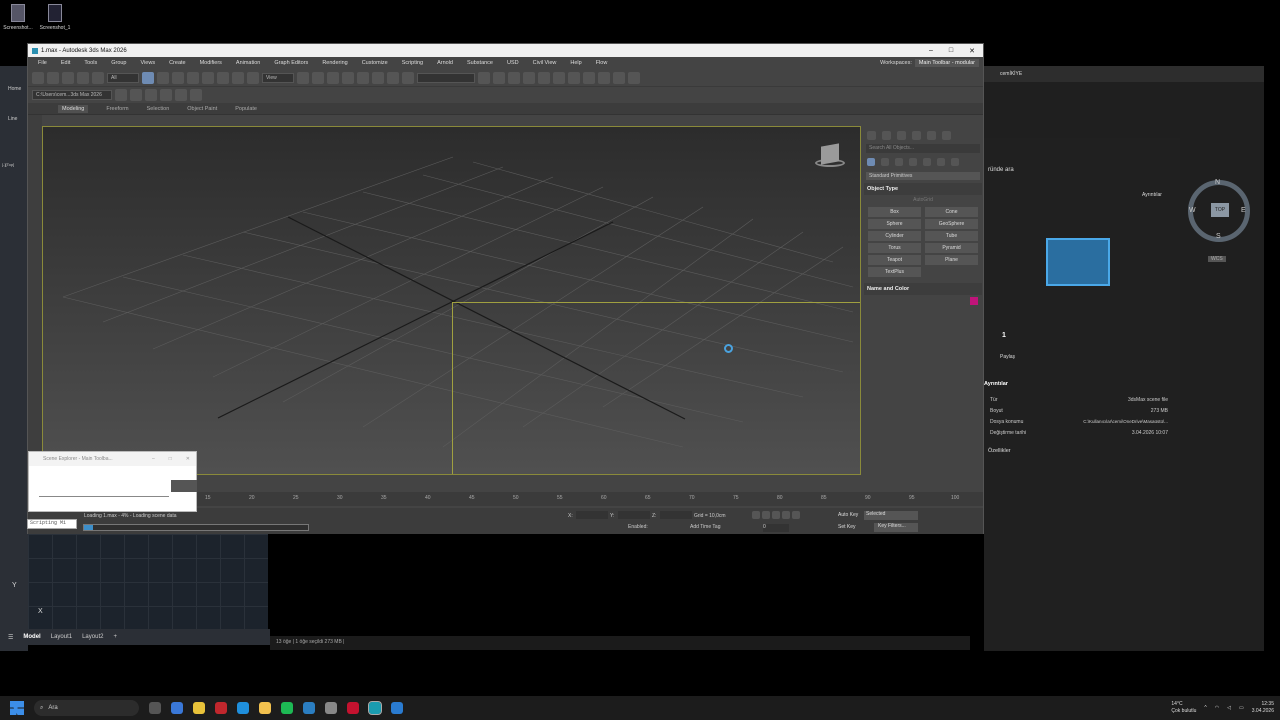 The width and height of the screenshot is (1280, 720). I want to click on helpers-icon, so click(927, 162).